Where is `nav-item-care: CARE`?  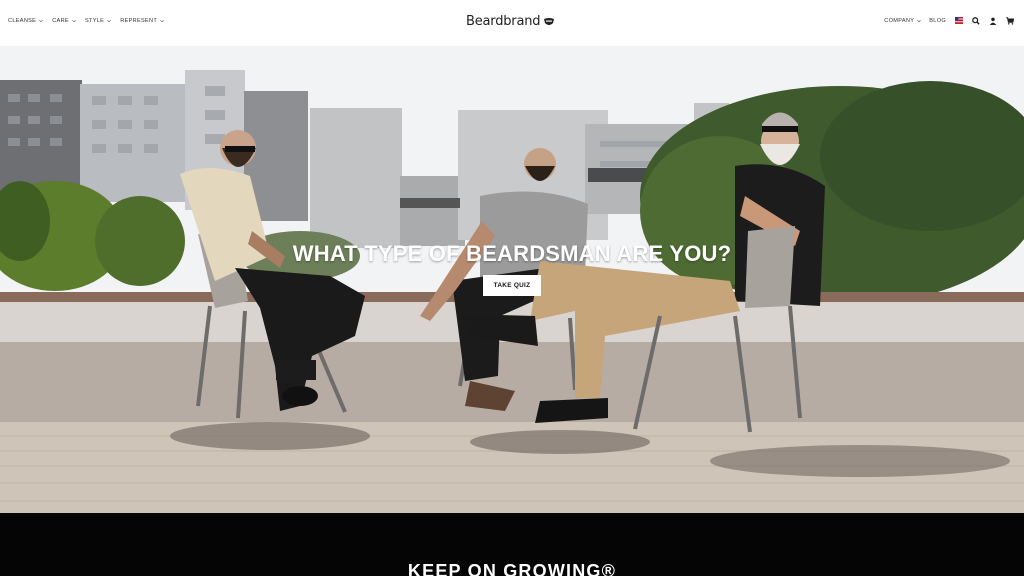
nav-item-care: CARE is located at coordinates (64, 21).